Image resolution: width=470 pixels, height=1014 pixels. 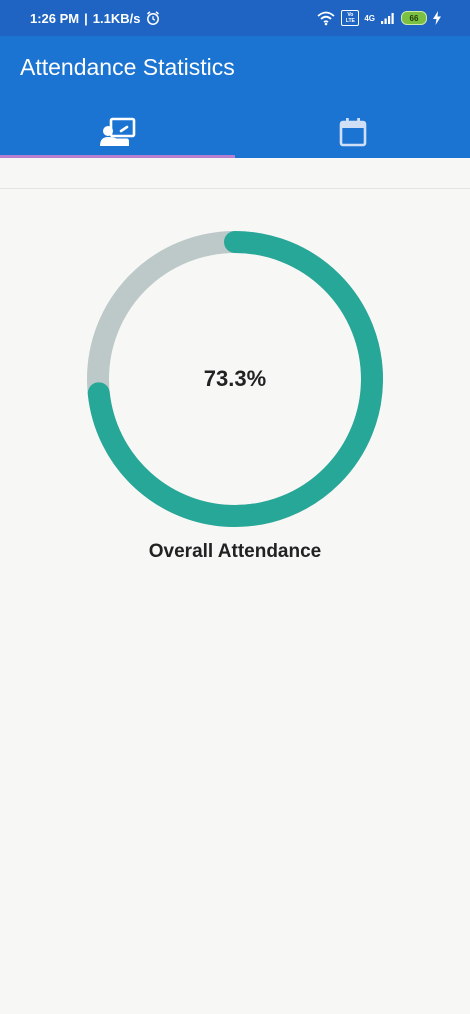 I want to click on status-bar: 1:26 PM | 1.1KB/s Vo LTE 4G 66, so click(x=235, y=18).